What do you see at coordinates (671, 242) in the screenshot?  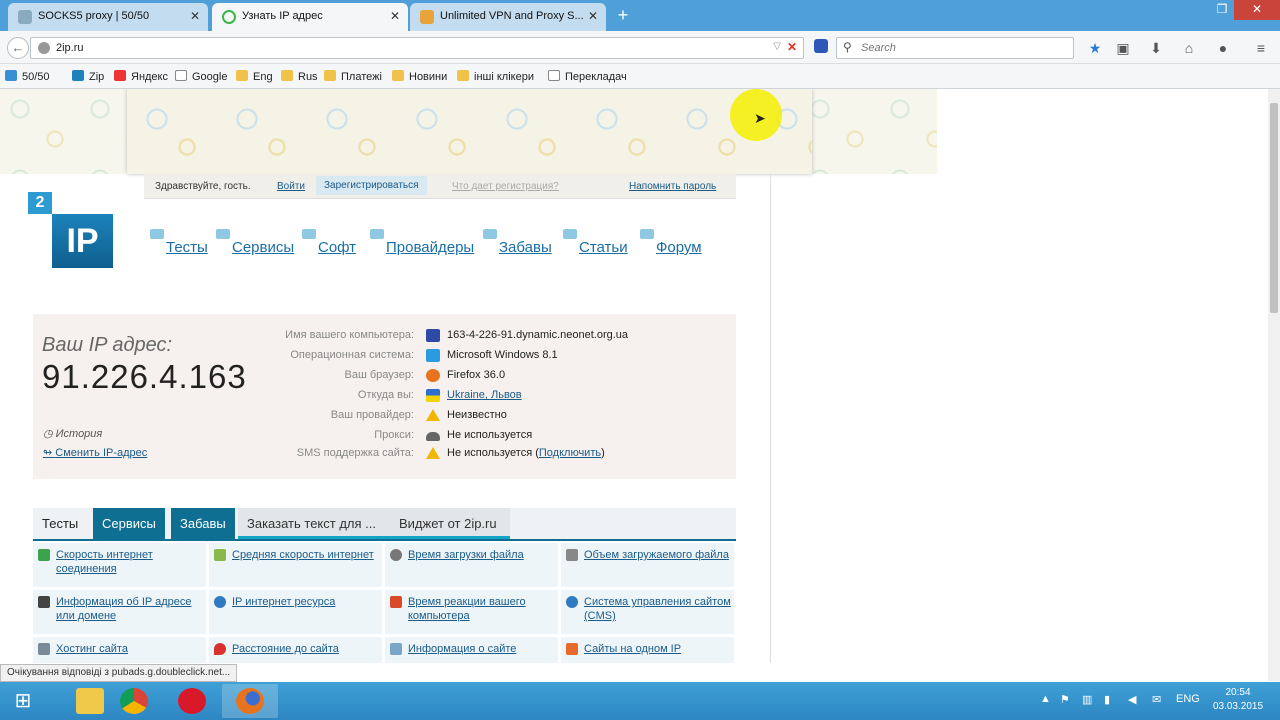 I see `menu-forum: Форум` at bounding box center [671, 242].